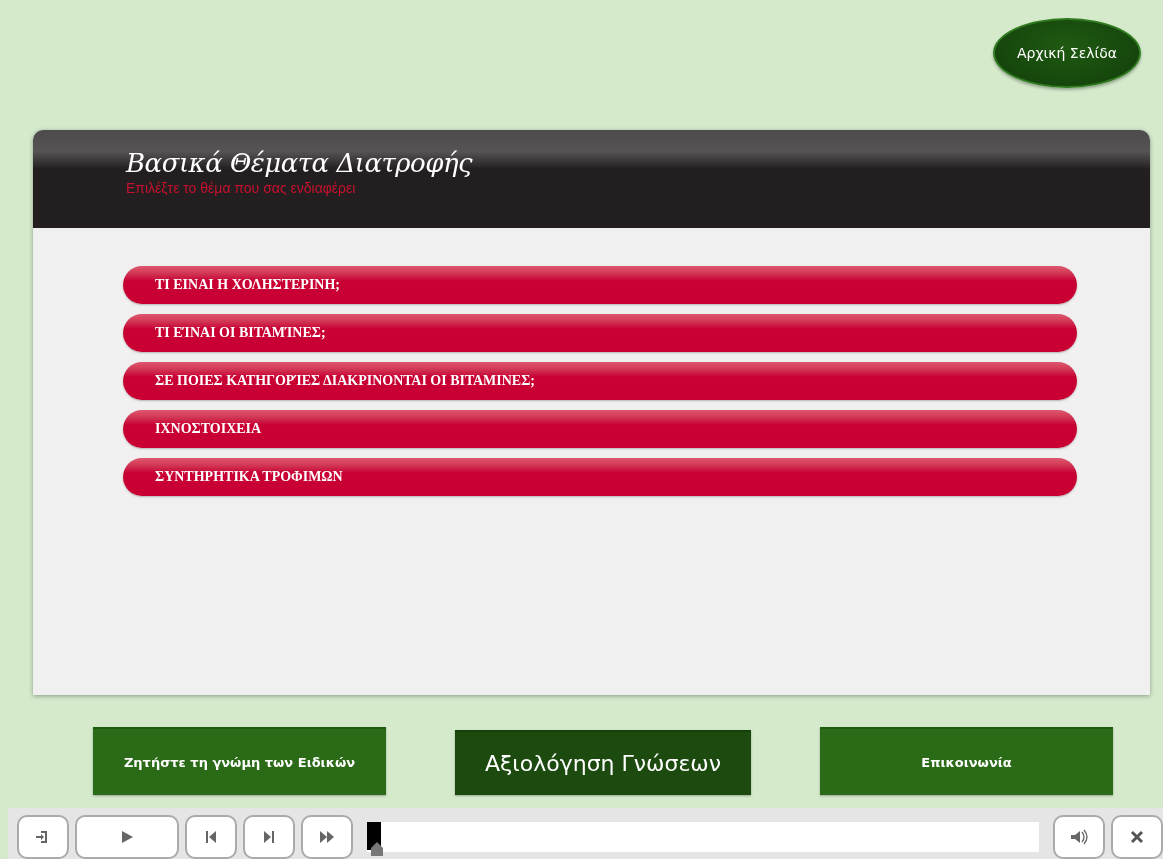 This screenshot has height=859, width=1163. What do you see at coordinates (239, 761) in the screenshot?
I see `nav-button: Ζητήστε τη γνώμη των Ειδικών` at bounding box center [239, 761].